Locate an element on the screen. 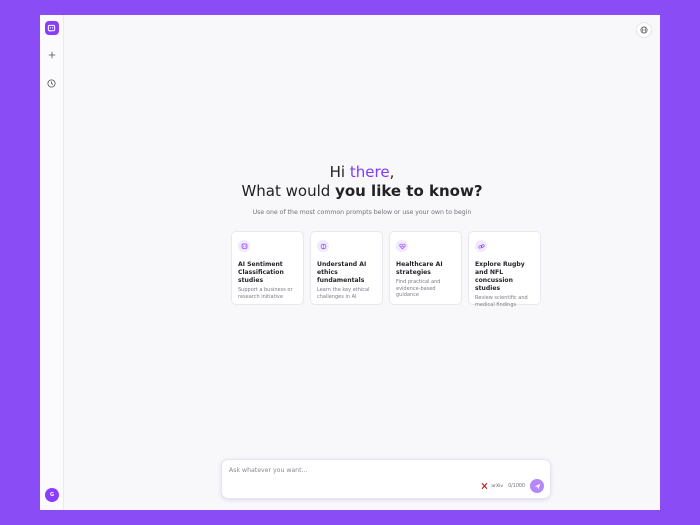 The height and width of the screenshot is (525, 700). card-desc: Review scientific and medical findings is located at coordinates (501, 301).